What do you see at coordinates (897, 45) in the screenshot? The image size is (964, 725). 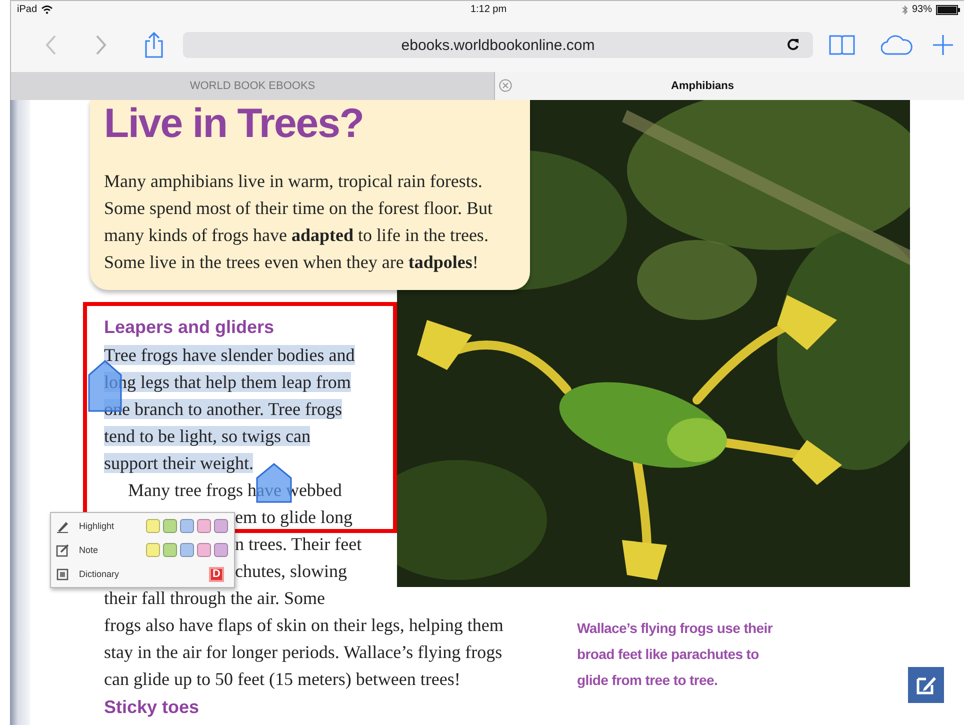 I see `cloud-icon` at bounding box center [897, 45].